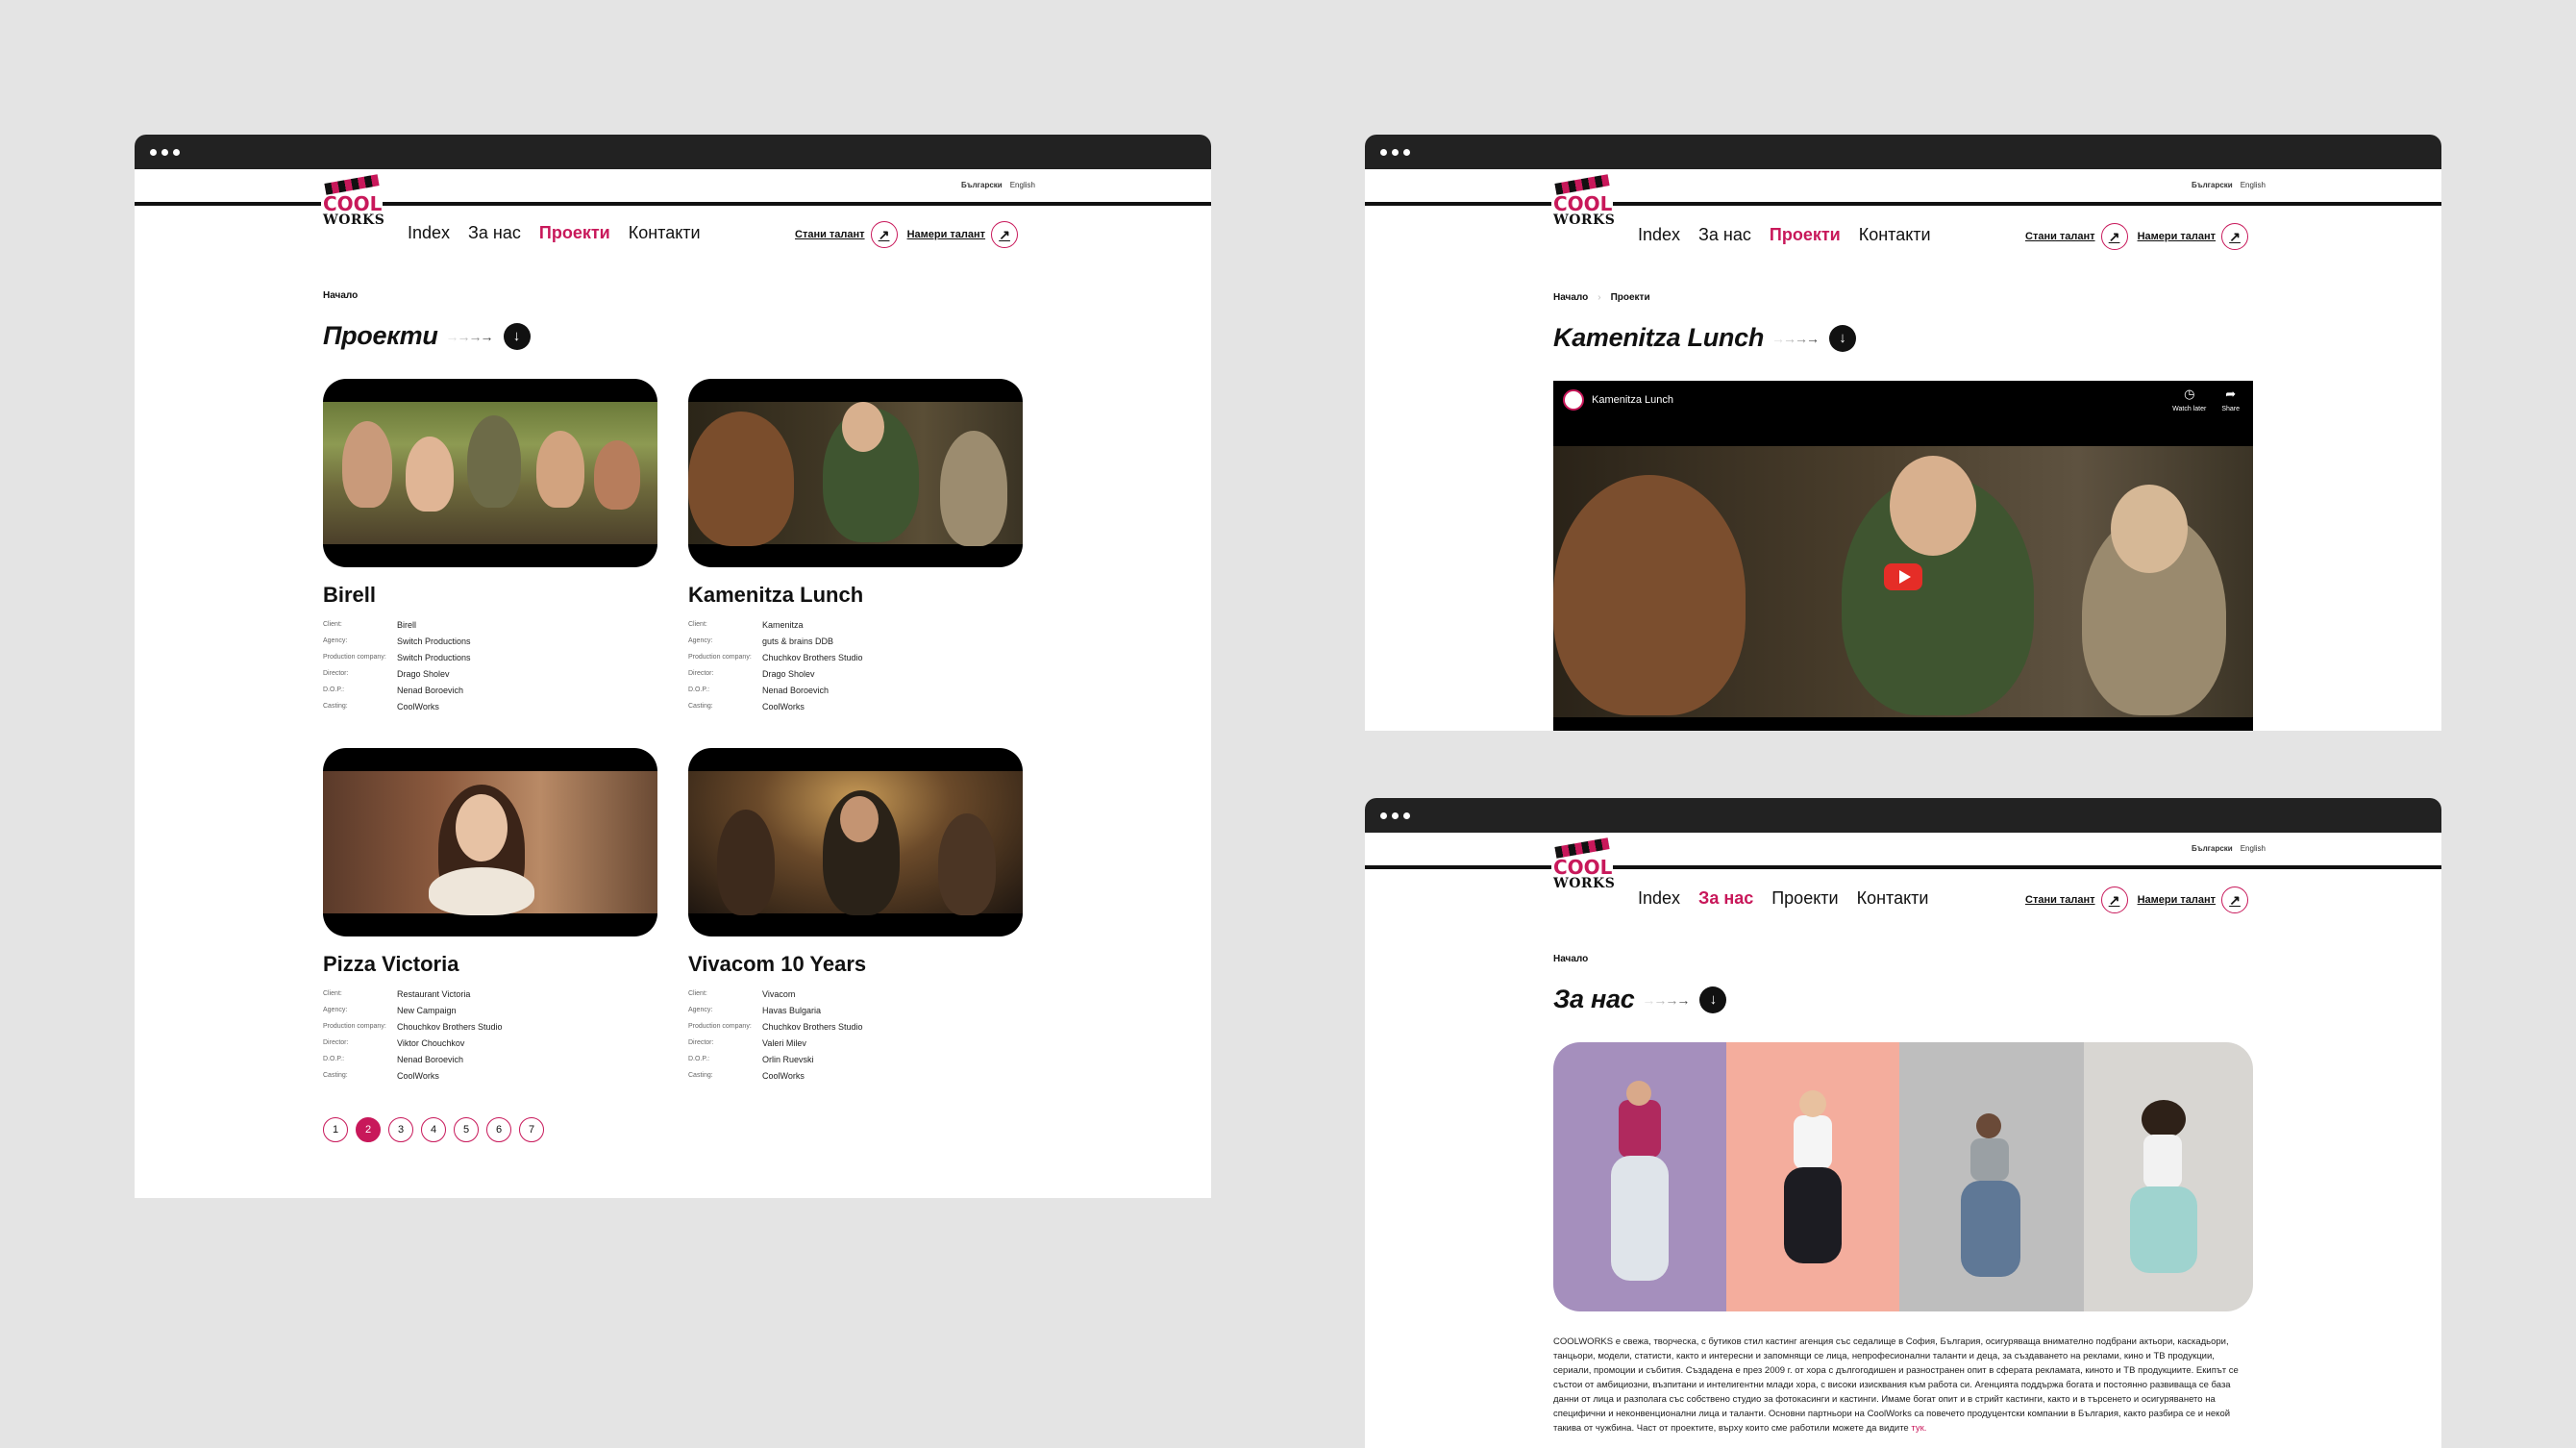 Image resolution: width=2576 pixels, height=1448 pixels. Describe the element at coordinates (1903, 577) in the screenshot. I see `play-icon` at that location.